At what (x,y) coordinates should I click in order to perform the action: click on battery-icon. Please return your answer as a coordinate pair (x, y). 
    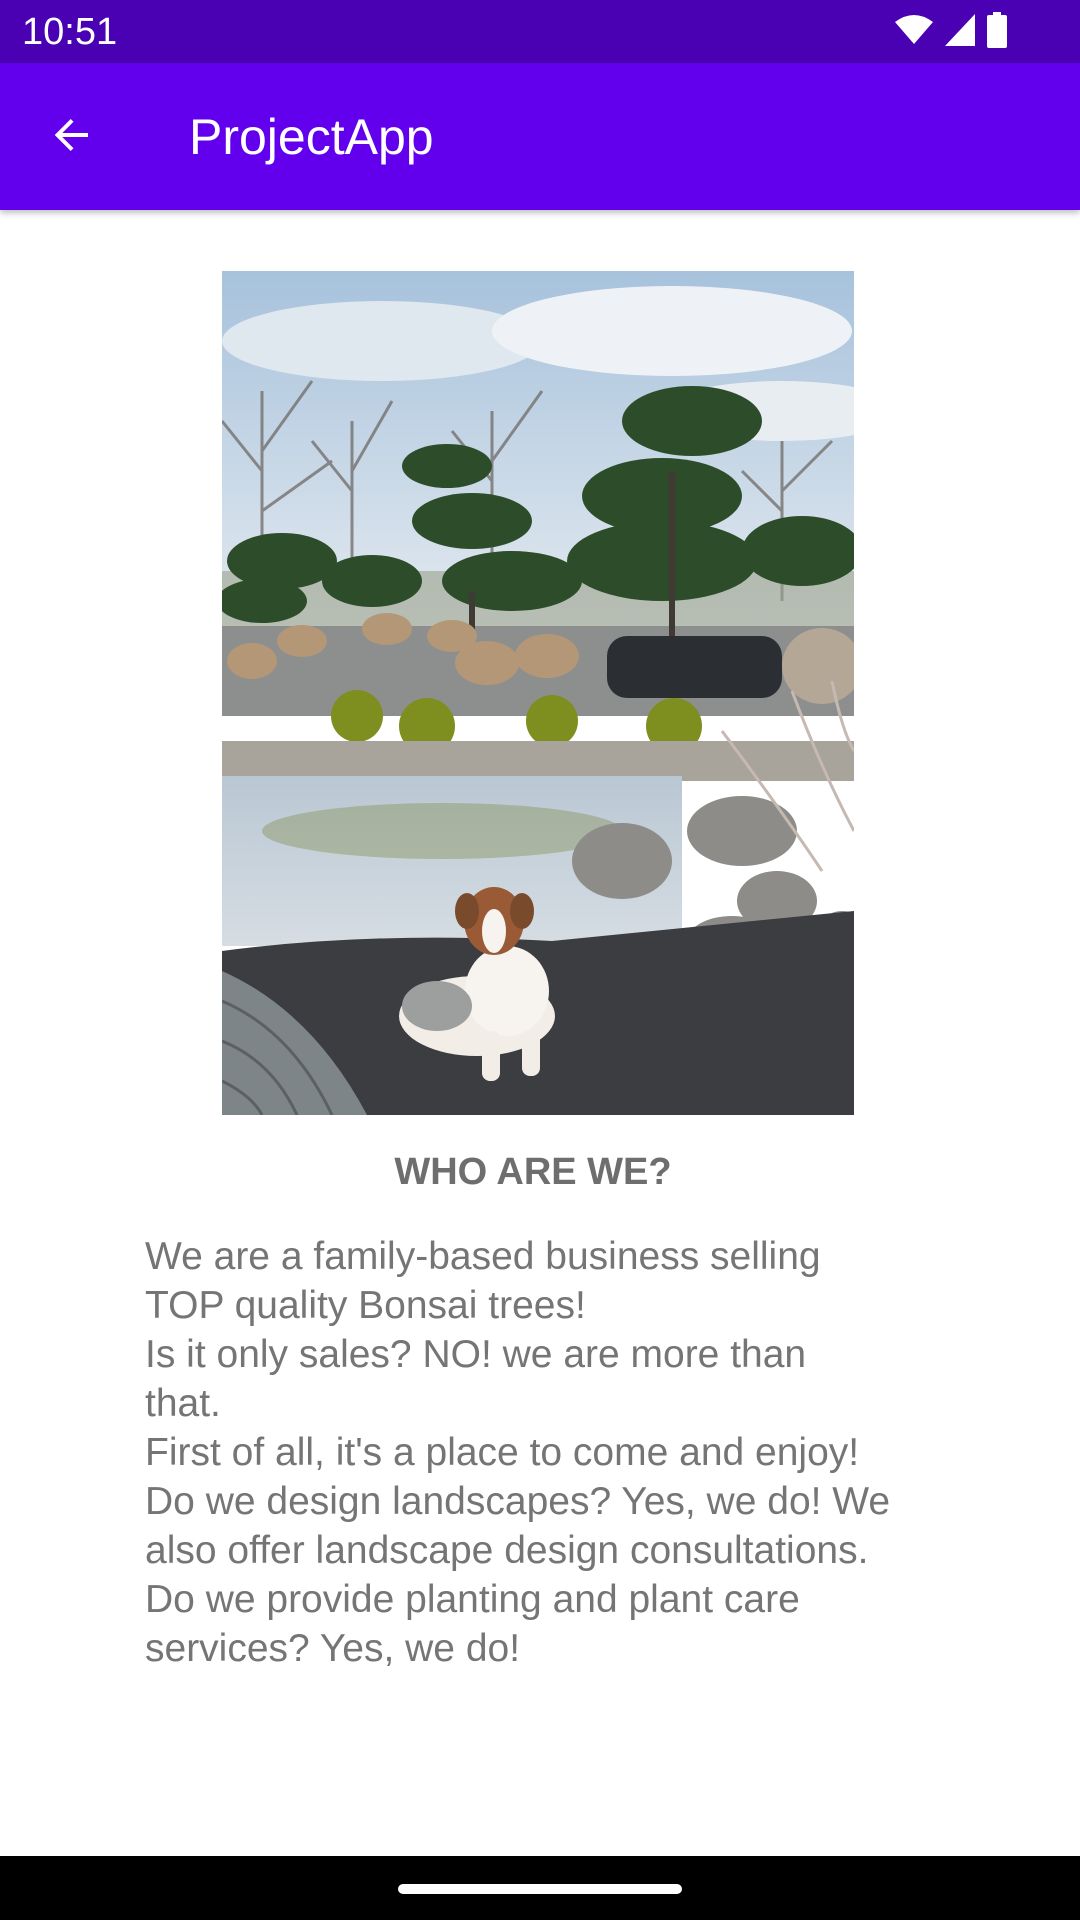
    Looking at the image, I should click on (997, 32).